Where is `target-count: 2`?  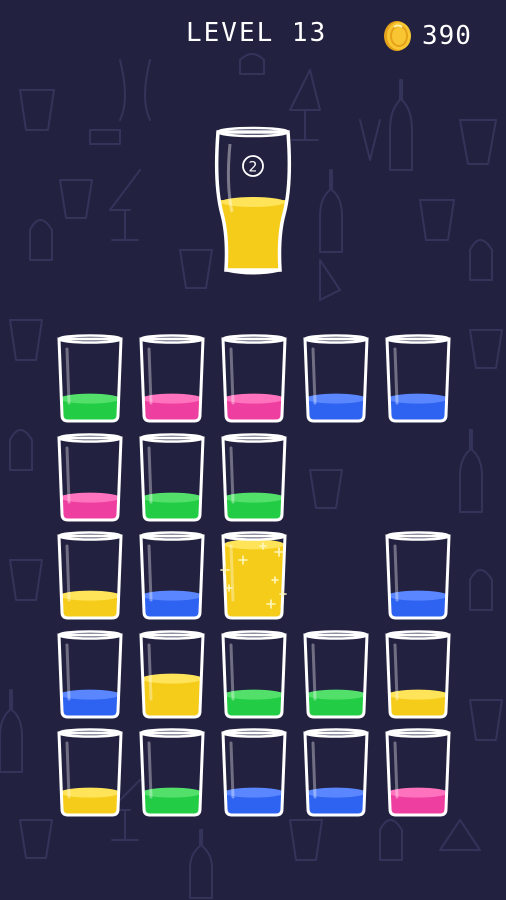 target-count: 2 is located at coordinates (253, 168).